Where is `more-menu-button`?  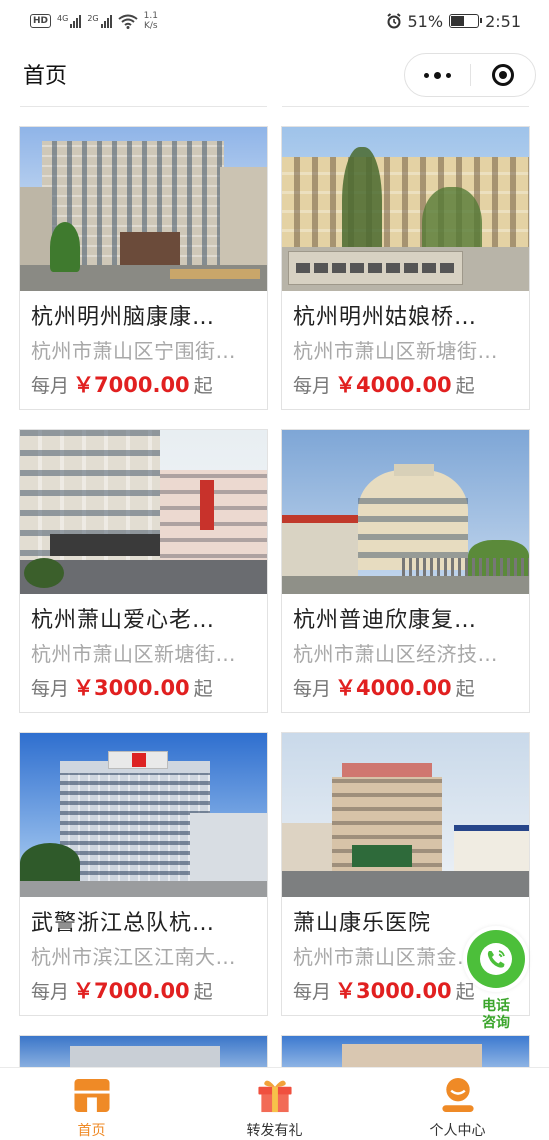 more-menu-button is located at coordinates (437, 75).